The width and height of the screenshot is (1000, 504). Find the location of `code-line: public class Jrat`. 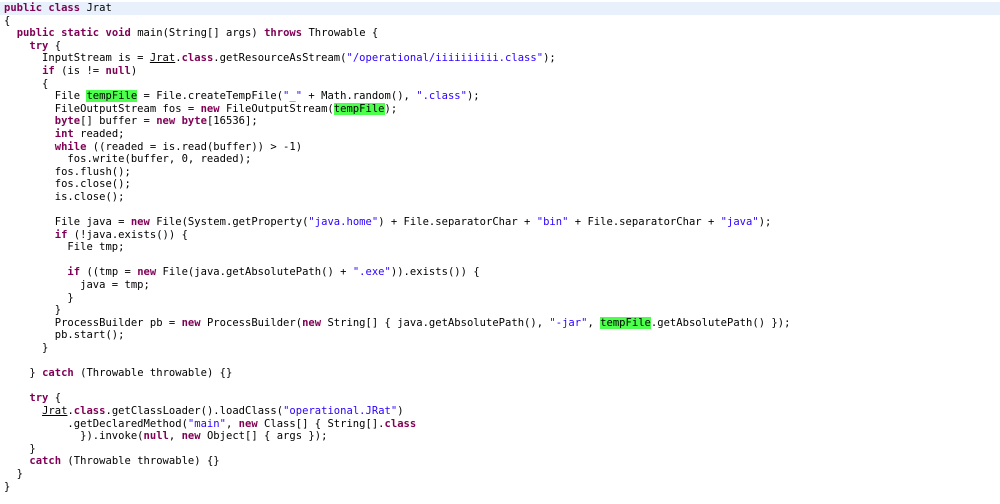

code-line: public class Jrat is located at coordinates (500, 8).